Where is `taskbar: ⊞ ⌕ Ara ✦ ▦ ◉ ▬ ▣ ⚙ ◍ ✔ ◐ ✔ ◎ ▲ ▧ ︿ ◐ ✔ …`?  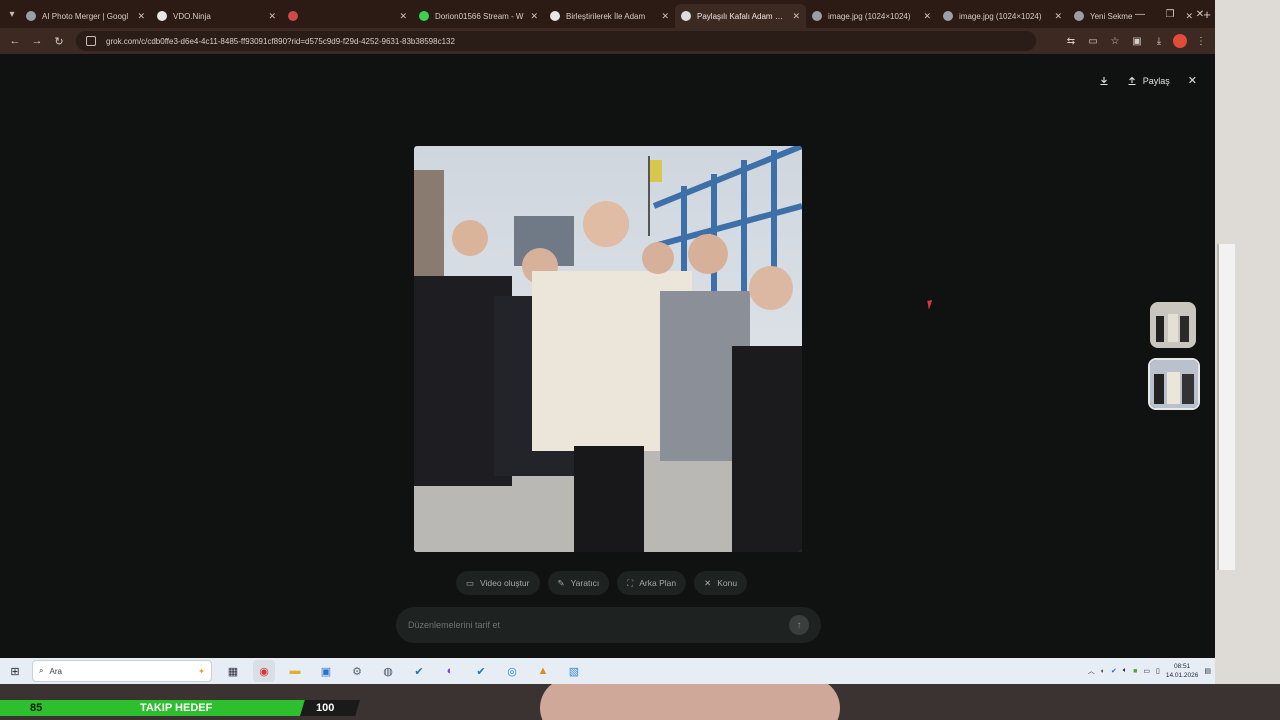
taskbar: ⊞ ⌕ Ara ✦ ▦ ◉ ▬ ▣ ⚙ ◍ ✔ ◐ ✔ ◎ ▲ ▧ ︿ ◐ ✔ … is located at coordinates (607, 671).